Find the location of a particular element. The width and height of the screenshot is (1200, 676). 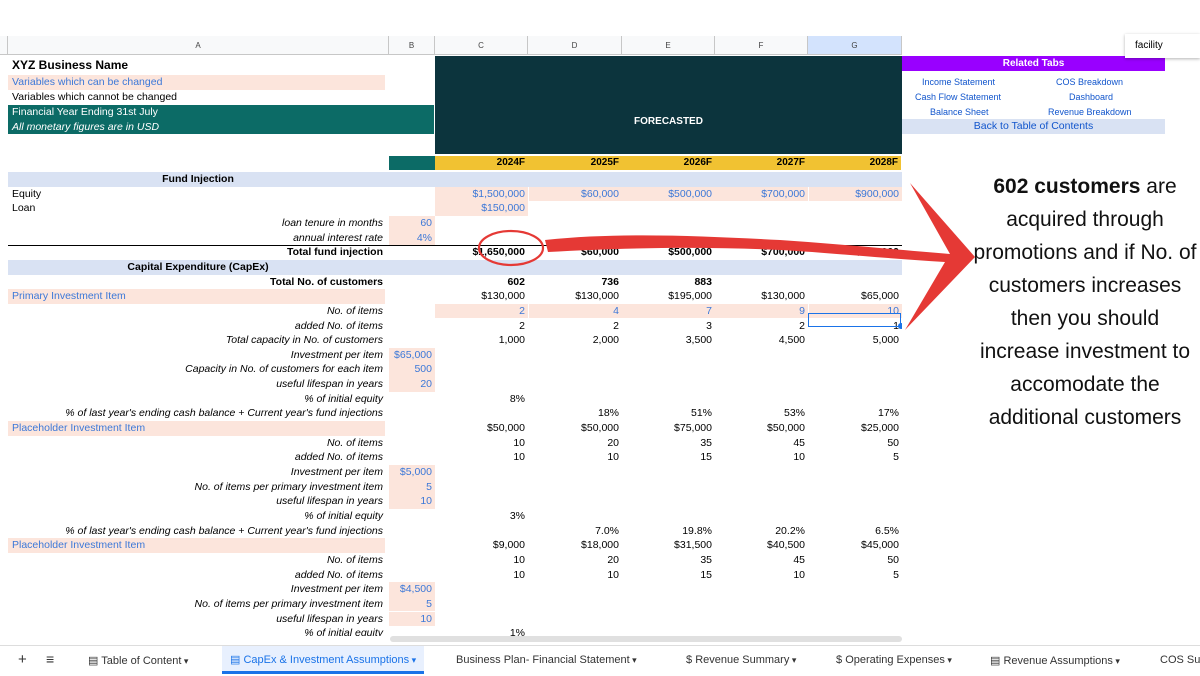

value-cell: $40,500 is located at coordinates (760, 545).